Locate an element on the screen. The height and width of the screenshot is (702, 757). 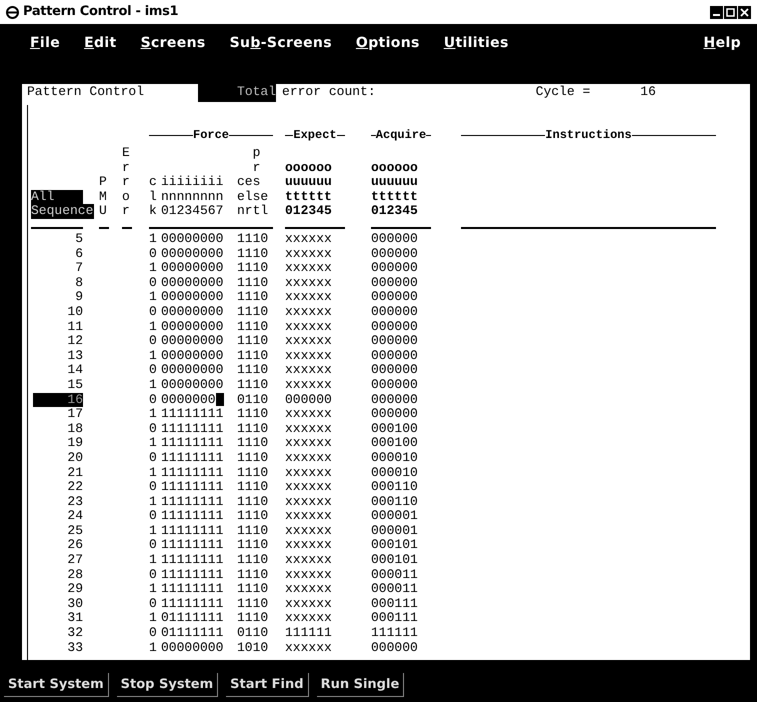
column-group-heading: Acquire is located at coordinates (401, 135).